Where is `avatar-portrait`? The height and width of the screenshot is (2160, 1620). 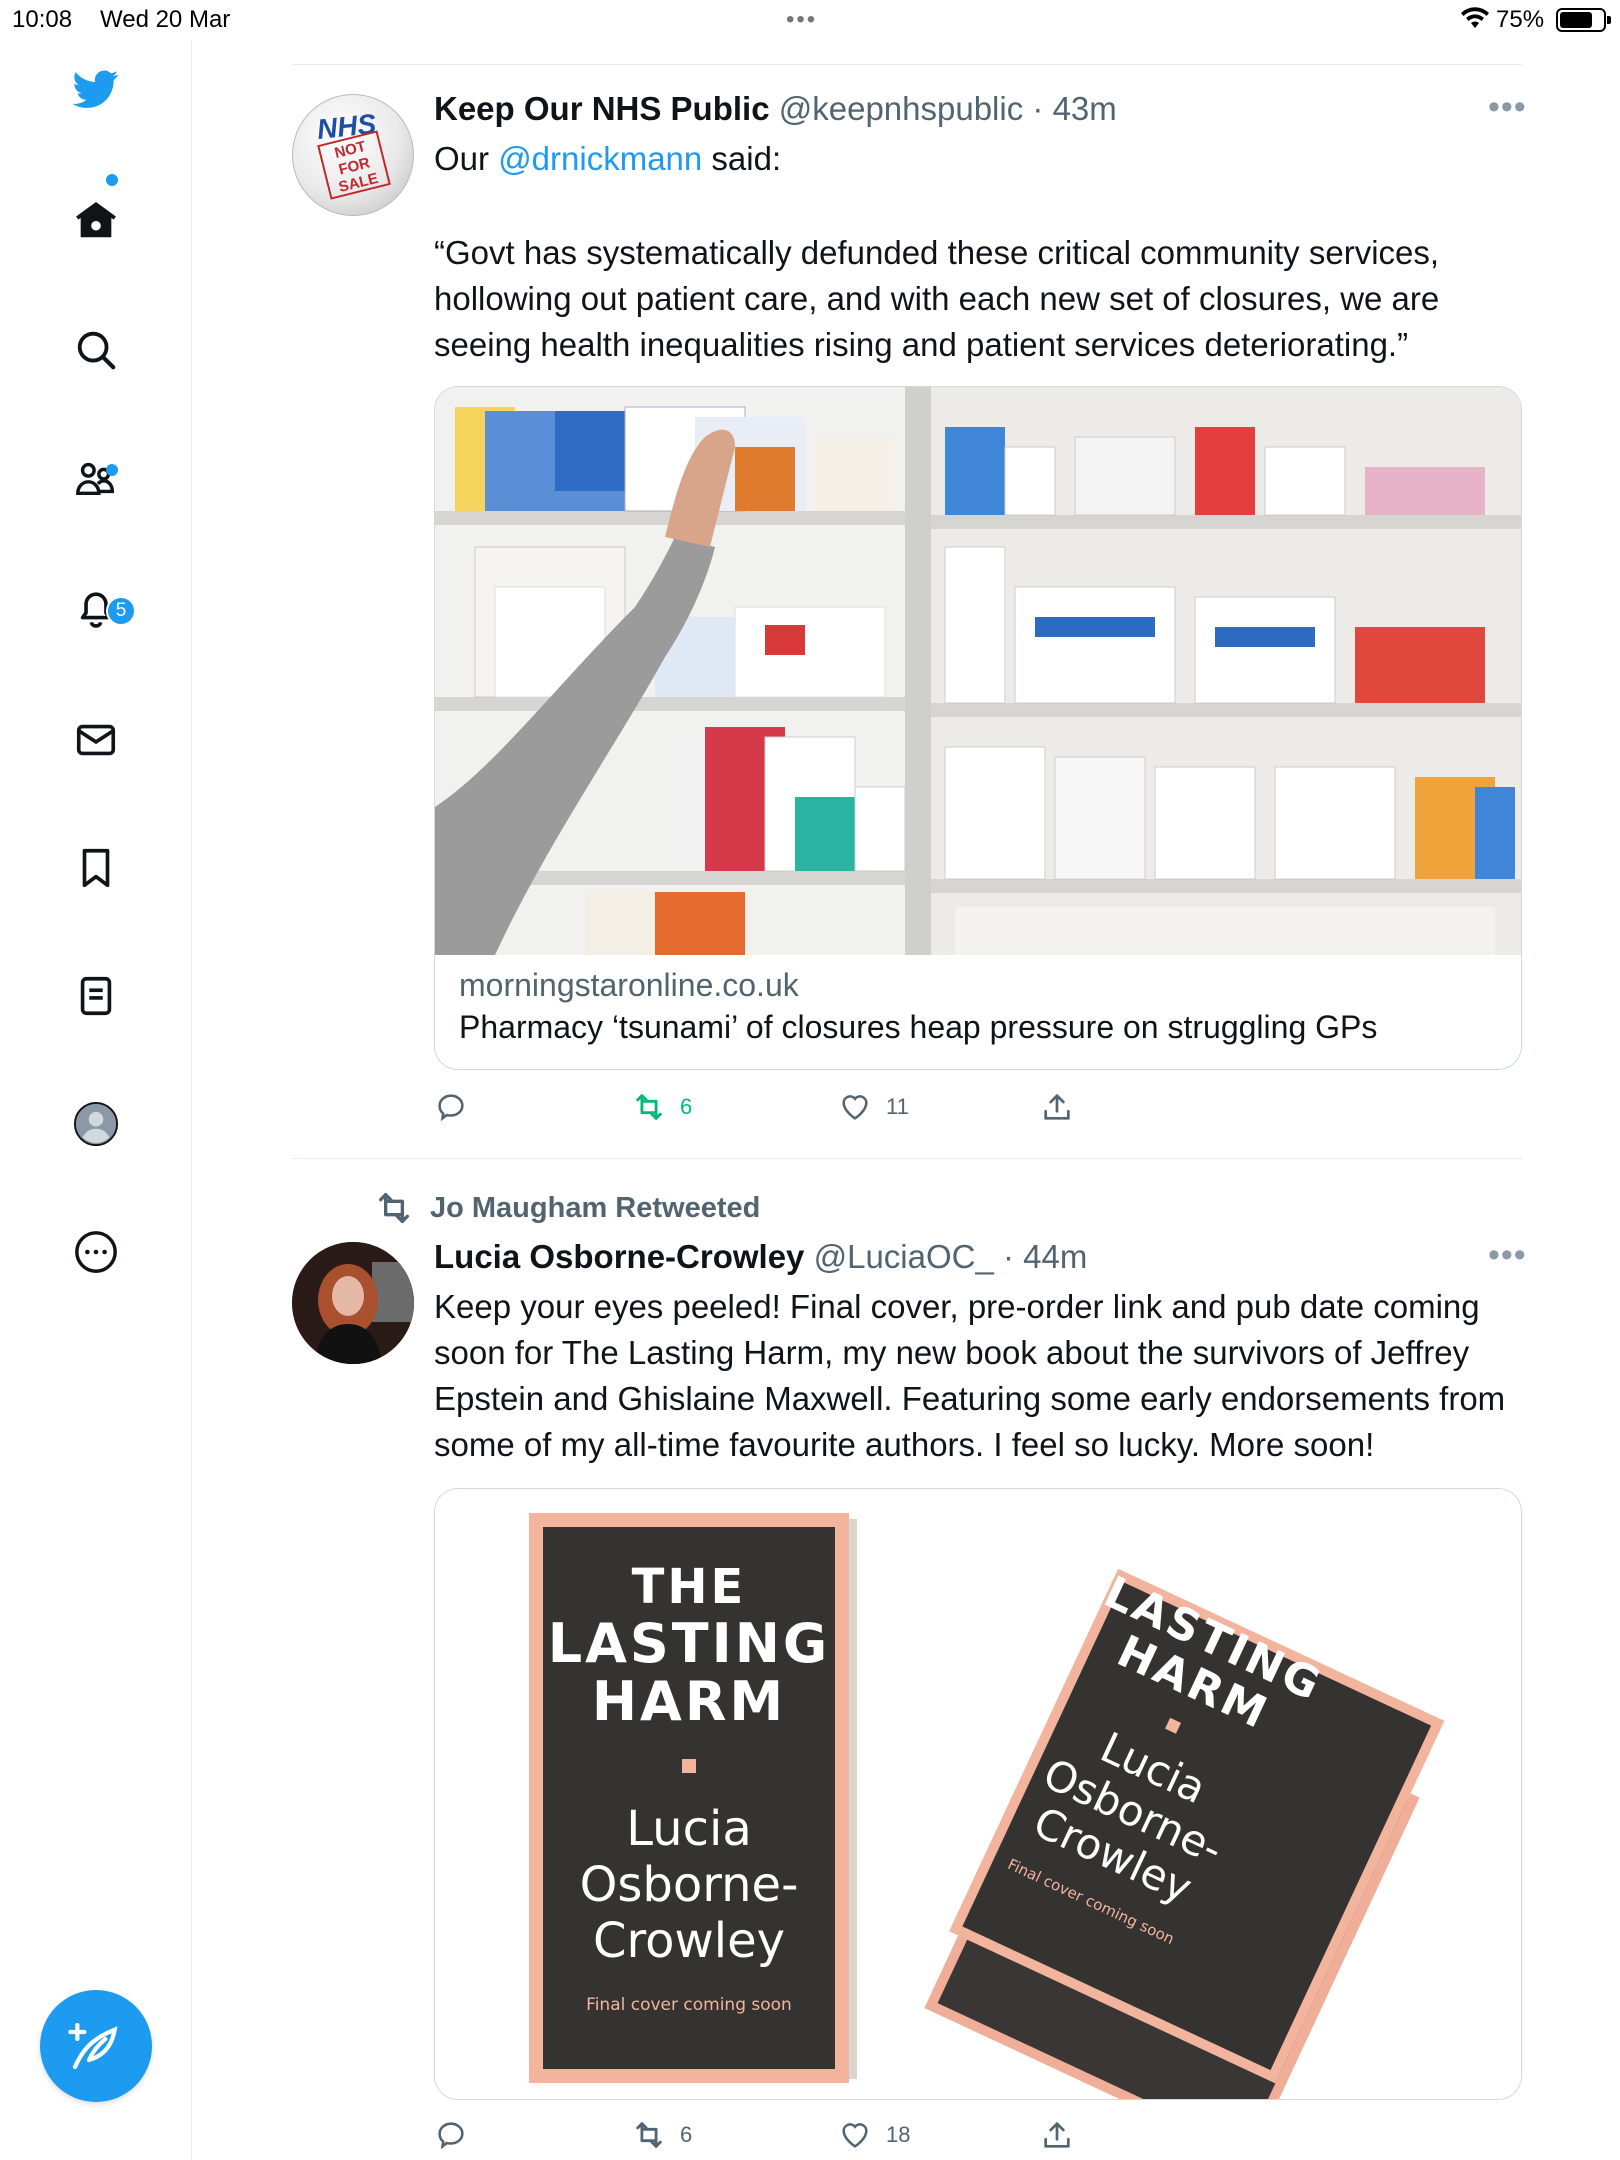
avatar-portrait is located at coordinates (353, 1303).